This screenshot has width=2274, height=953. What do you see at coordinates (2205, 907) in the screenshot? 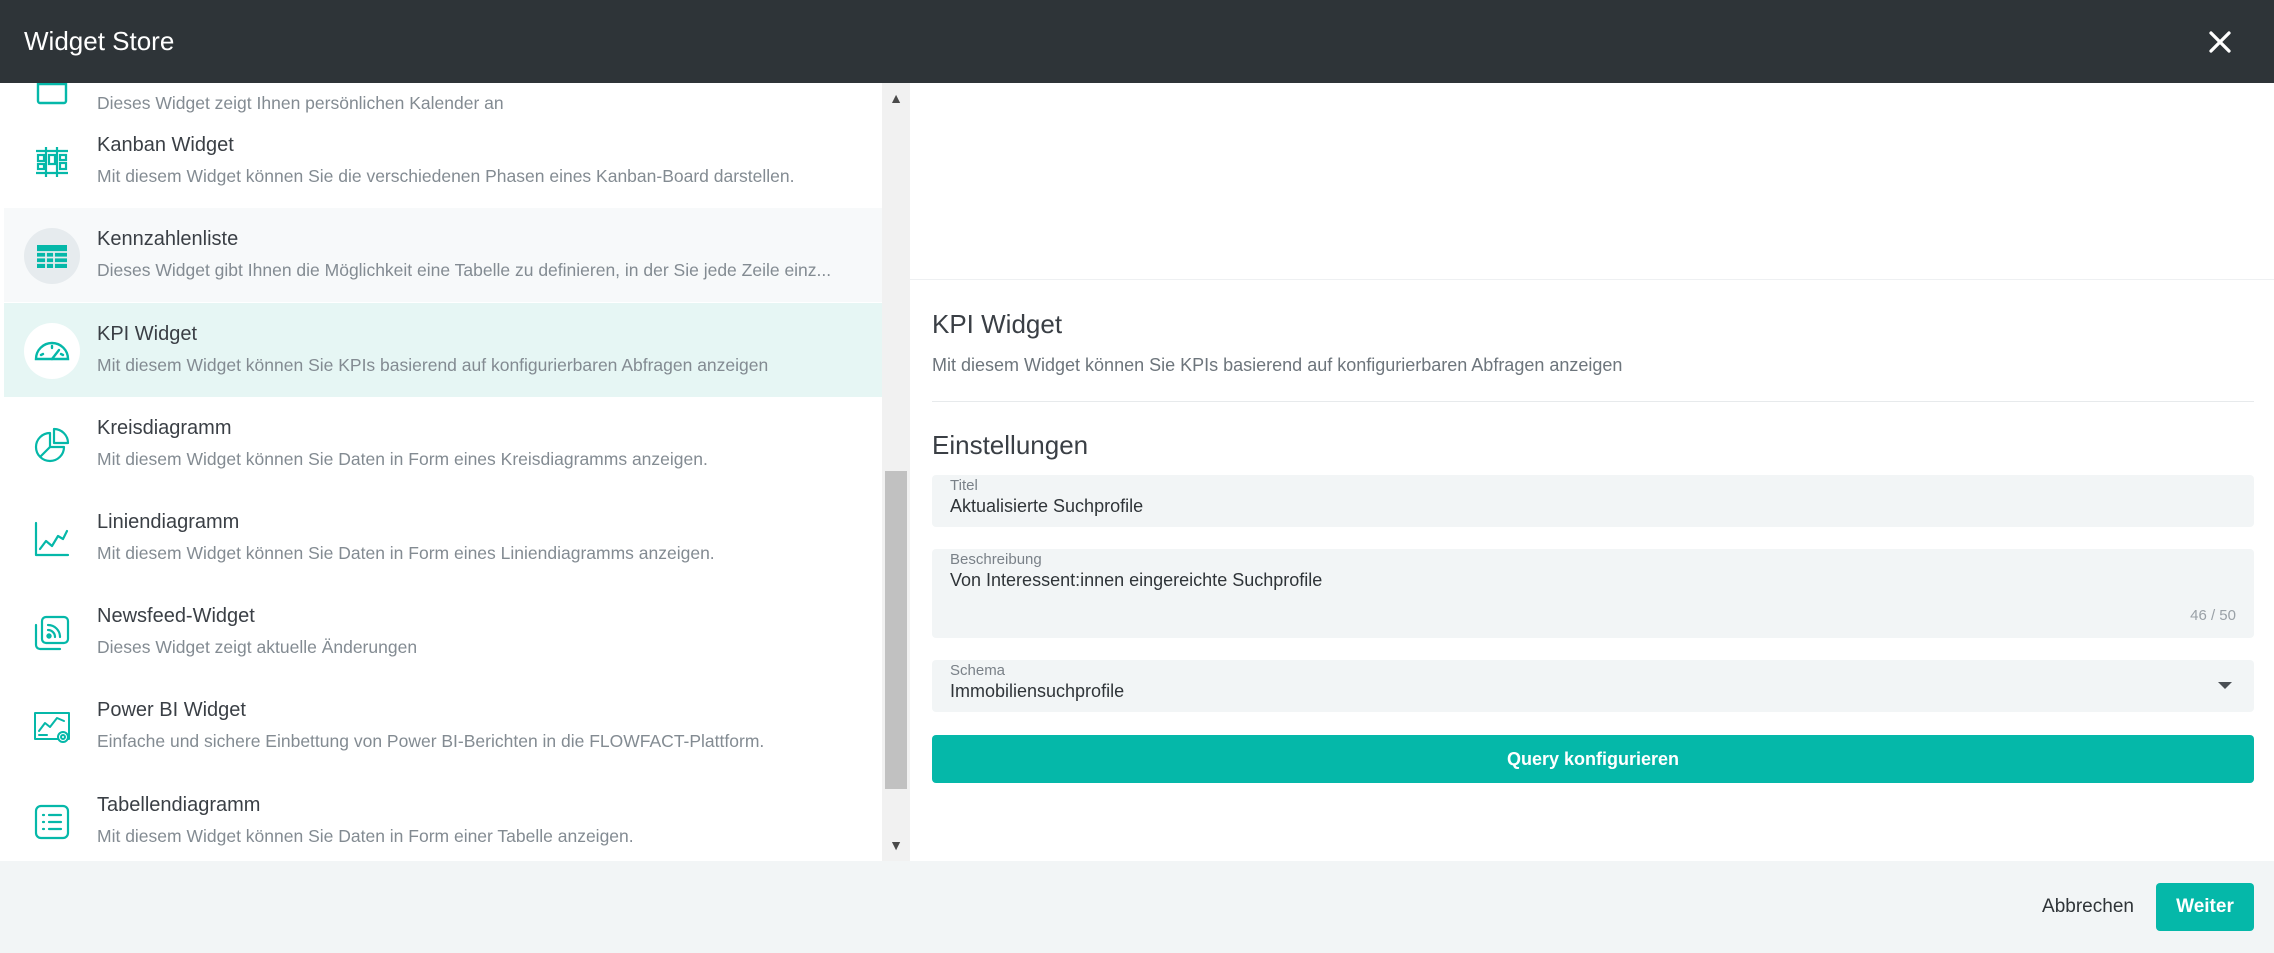
I see `next-button: Weiter` at bounding box center [2205, 907].